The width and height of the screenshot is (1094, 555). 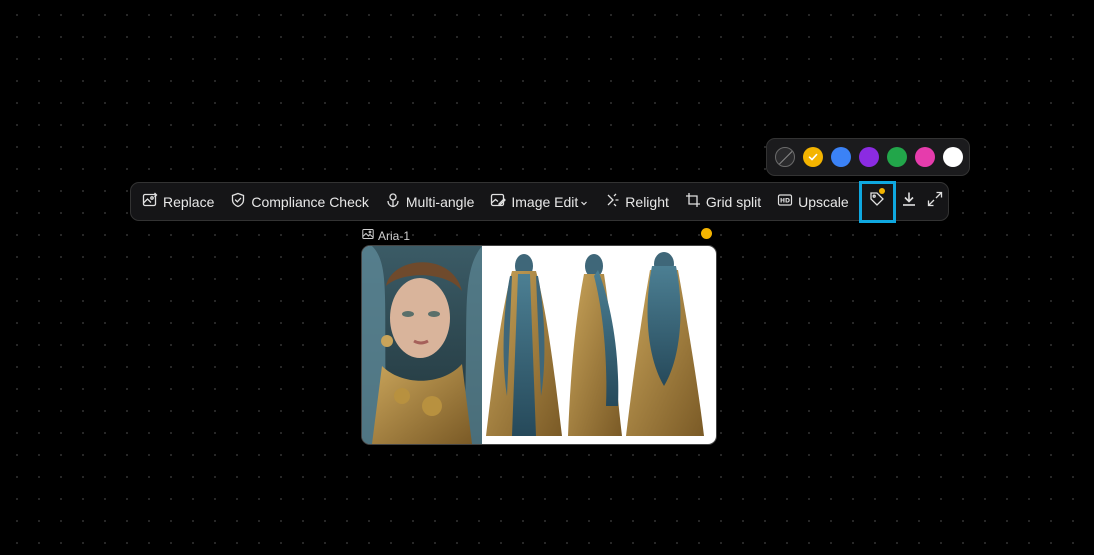 I want to click on multi-angle-label: Multi-angle, so click(x=440, y=201).